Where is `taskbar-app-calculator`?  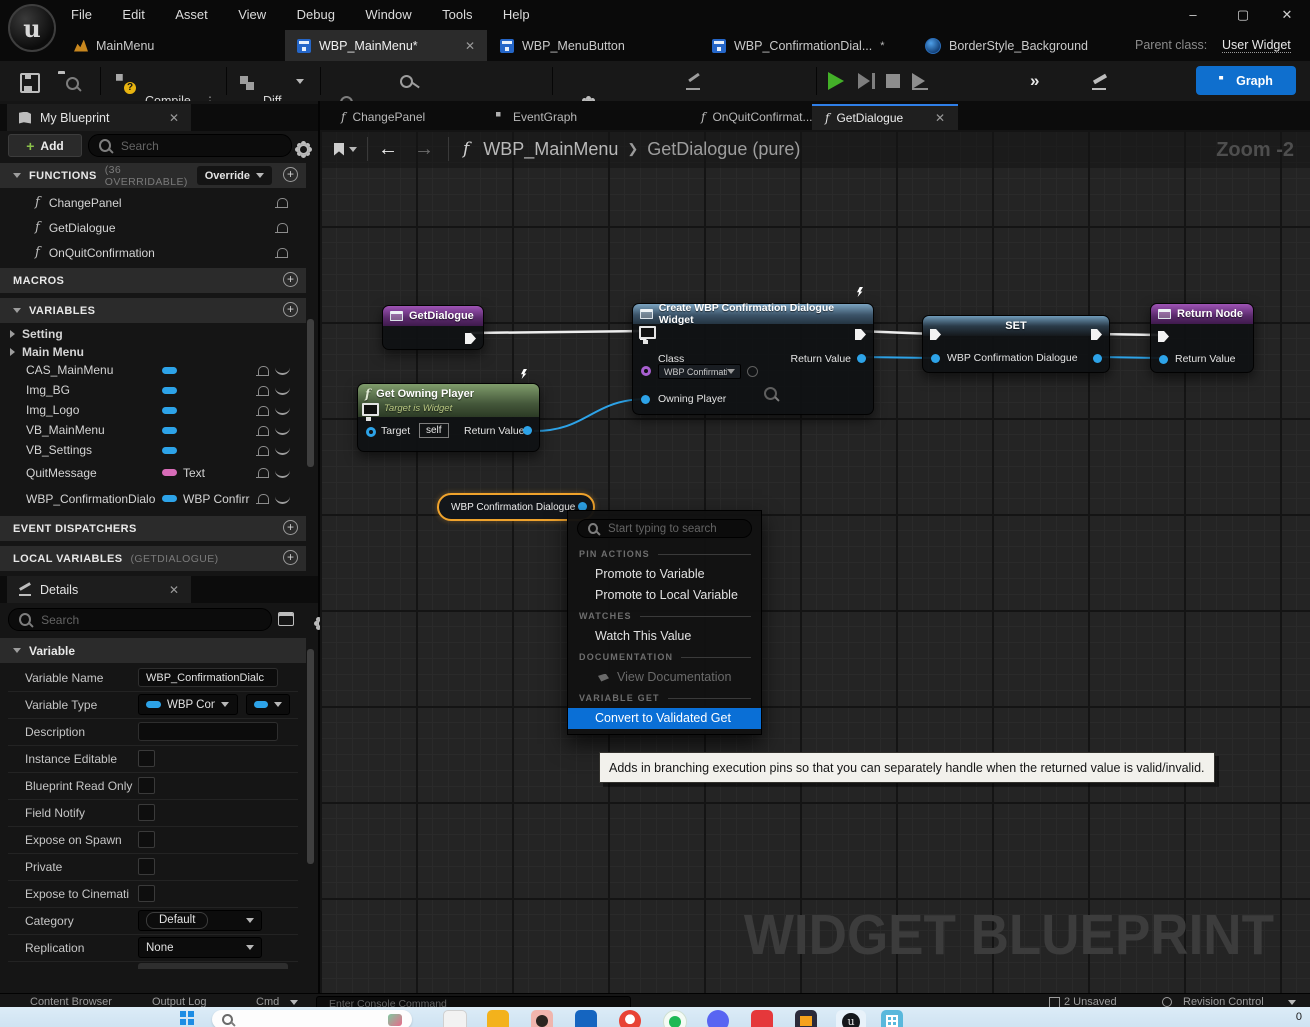
taskbar-app-calculator is located at coordinates (892, 1018).